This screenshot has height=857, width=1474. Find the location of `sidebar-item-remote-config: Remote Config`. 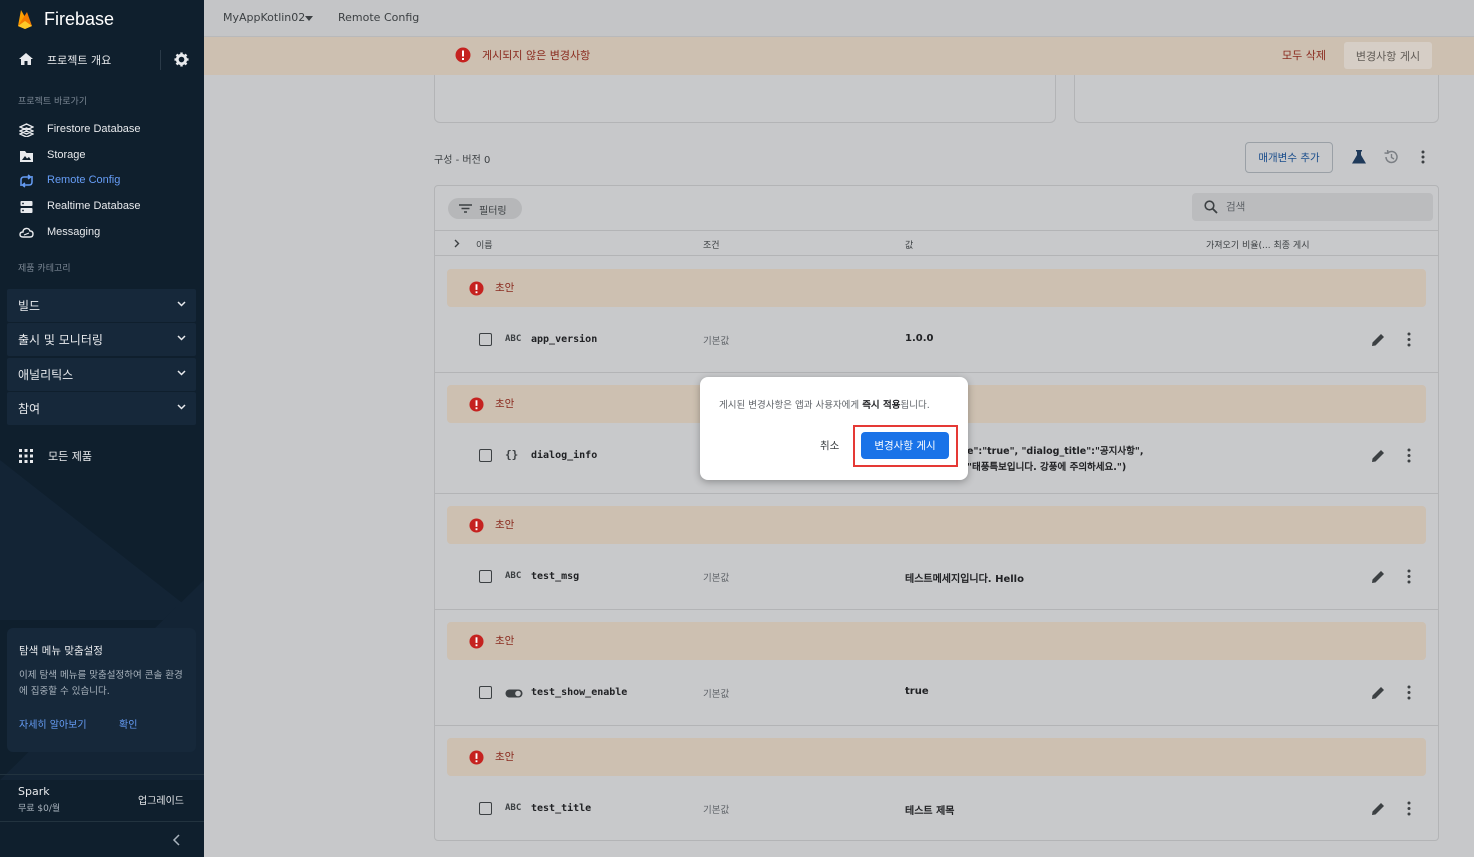

sidebar-item-remote-config: Remote Config is located at coordinates (102, 181).